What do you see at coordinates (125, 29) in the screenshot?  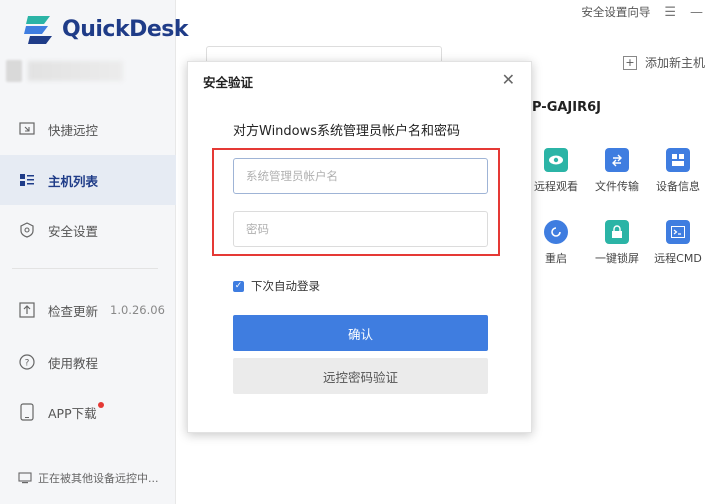 I see `app-name: QuickDesk` at bounding box center [125, 29].